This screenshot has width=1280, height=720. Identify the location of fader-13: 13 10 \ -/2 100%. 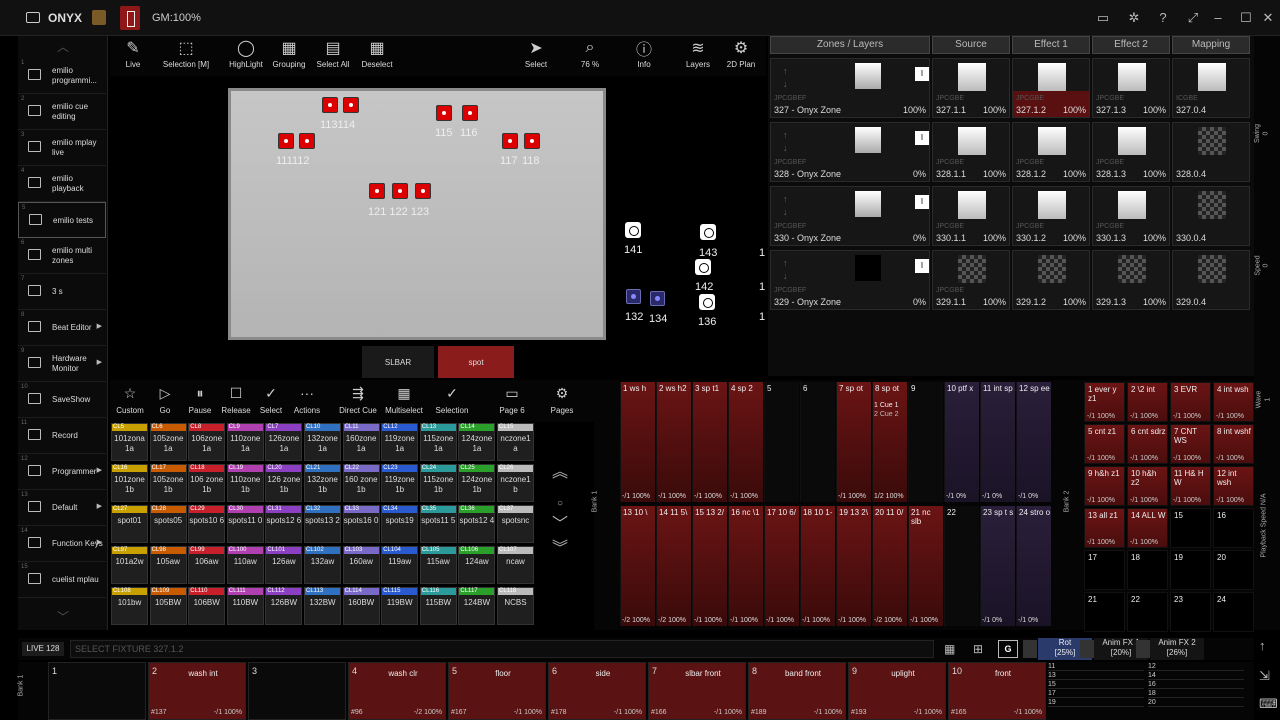
(637, 566).